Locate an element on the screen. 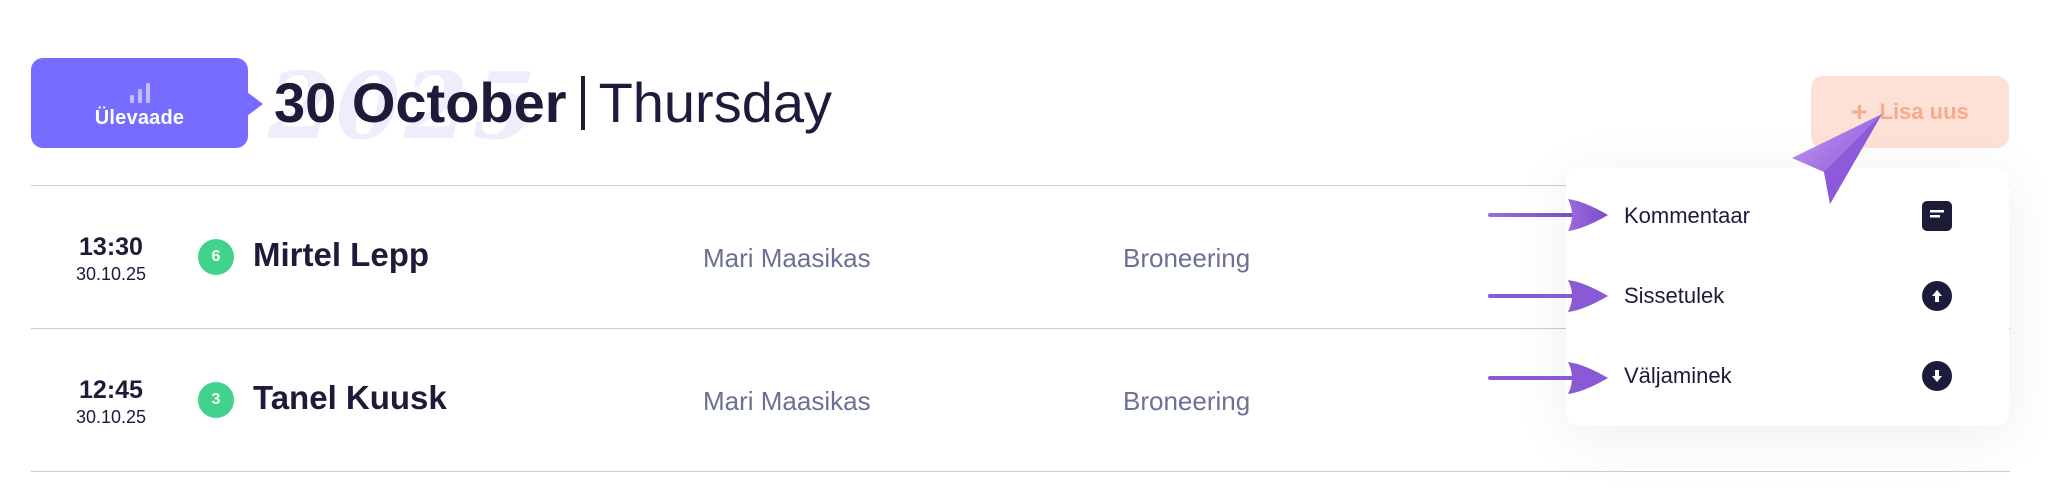  divider is located at coordinates (1020, 471).